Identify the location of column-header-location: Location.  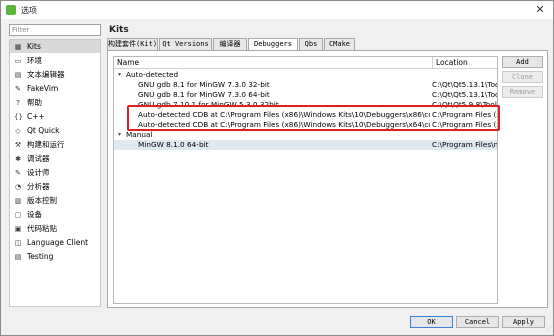
(465, 63).